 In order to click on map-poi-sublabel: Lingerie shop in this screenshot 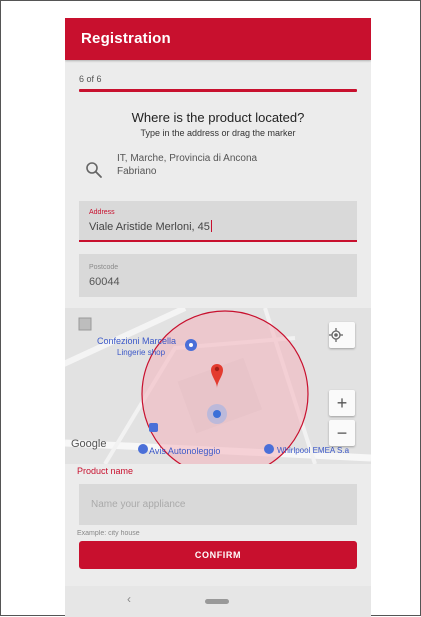, I will do `click(141, 352)`.